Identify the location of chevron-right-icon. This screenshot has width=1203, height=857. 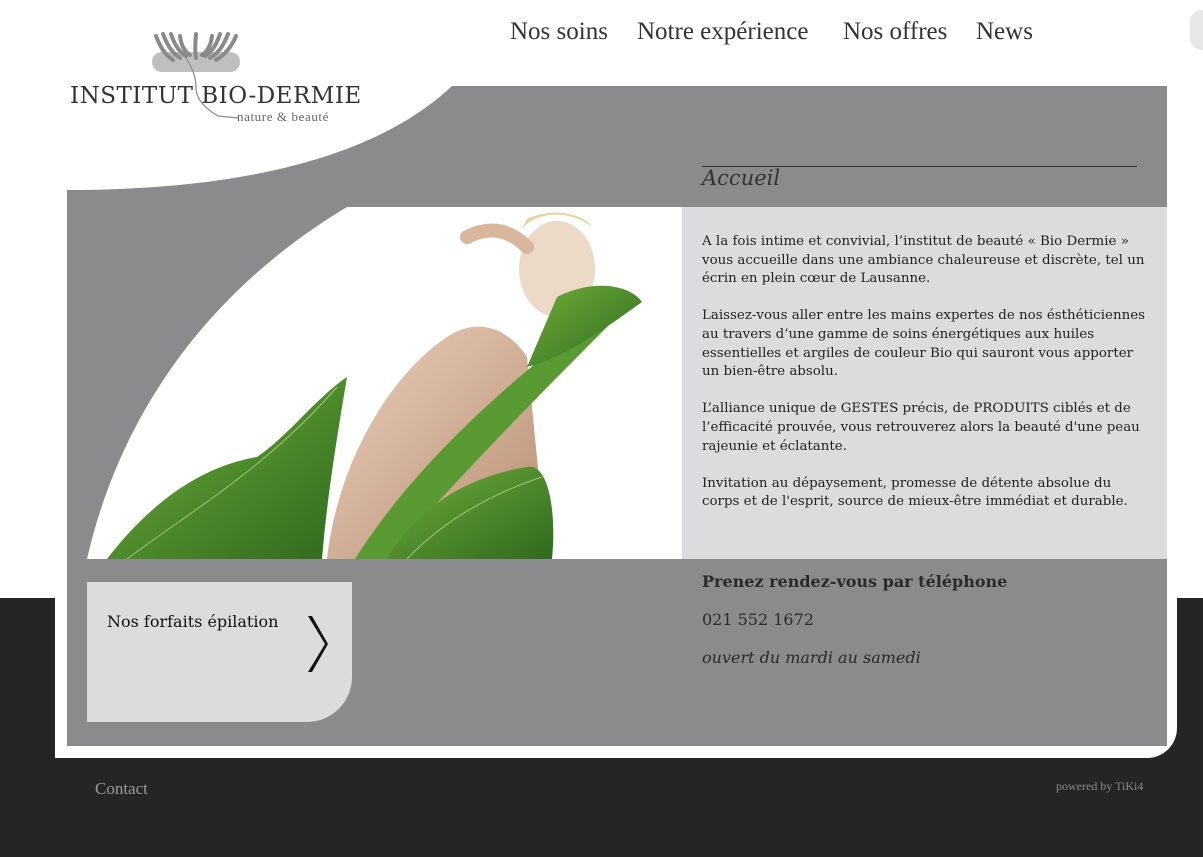
(318, 644).